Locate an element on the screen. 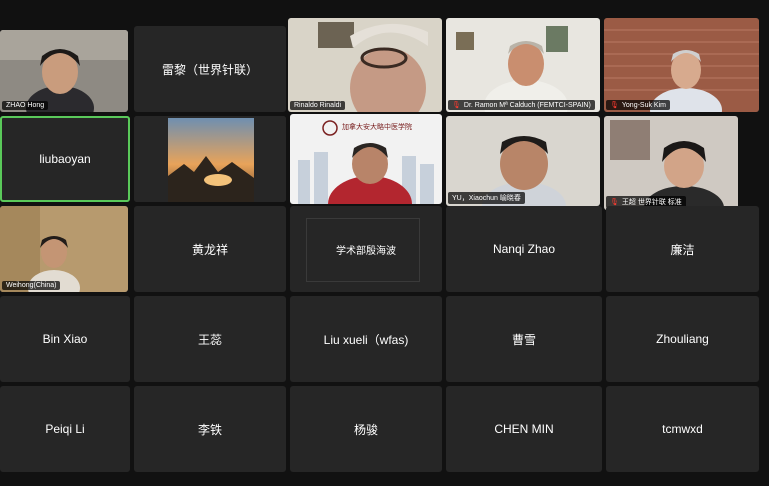 This screenshot has height=486, width=769. participant-tile-liubaoyan: liubaoyan is located at coordinates (65, 159).